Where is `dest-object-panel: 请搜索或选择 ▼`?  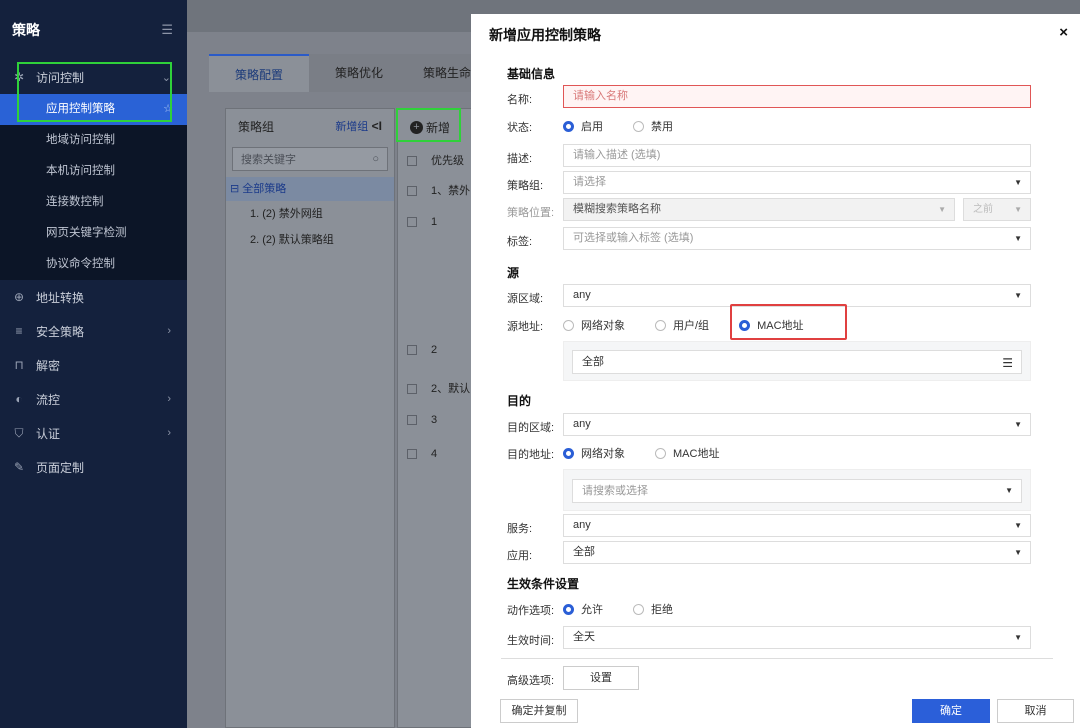
dest-object-panel: 请搜索或选择 ▼ is located at coordinates (797, 490).